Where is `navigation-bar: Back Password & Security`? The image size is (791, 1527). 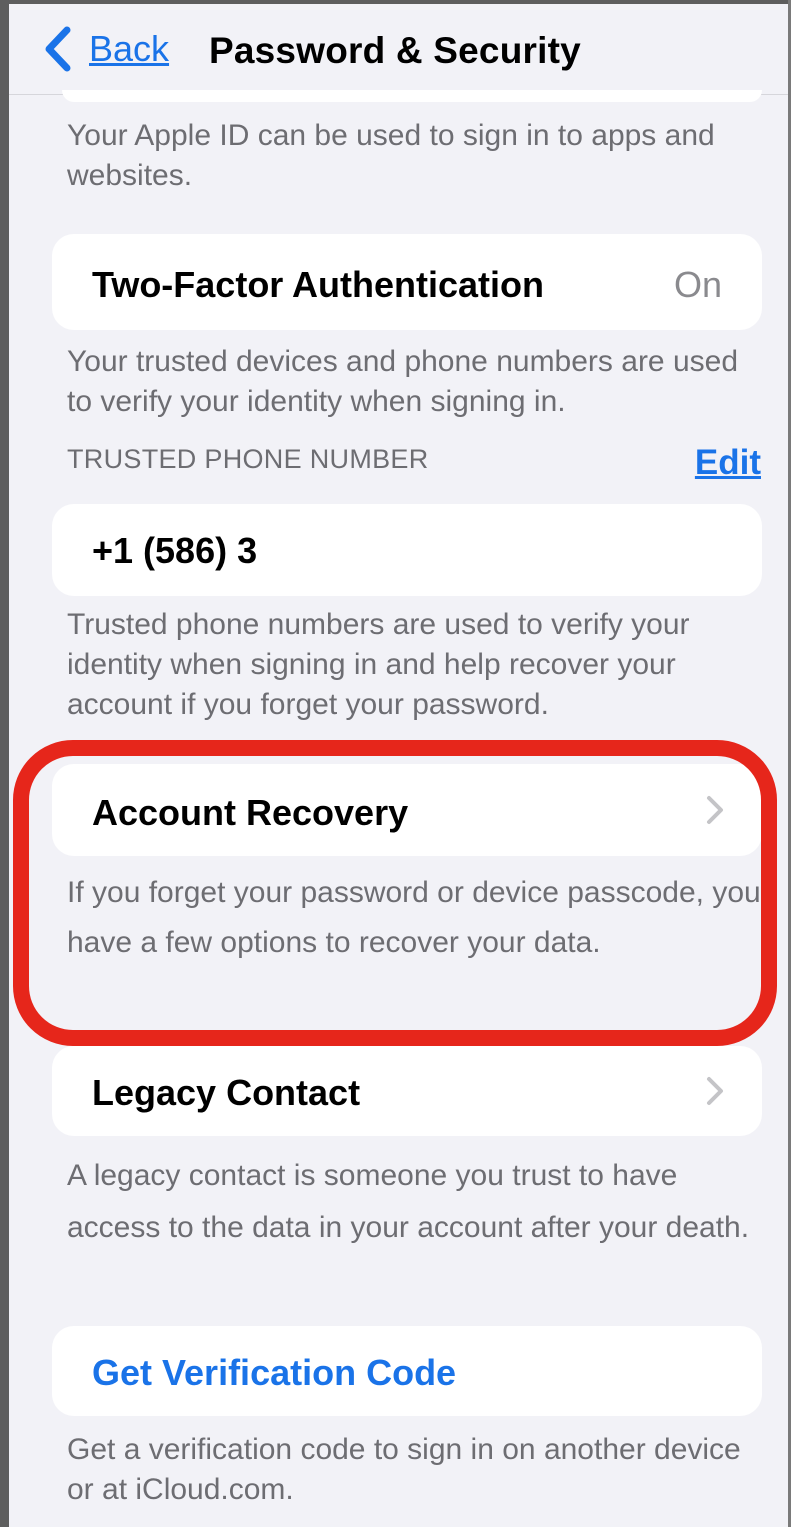 navigation-bar: Back Password & Security is located at coordinates (398, 49).